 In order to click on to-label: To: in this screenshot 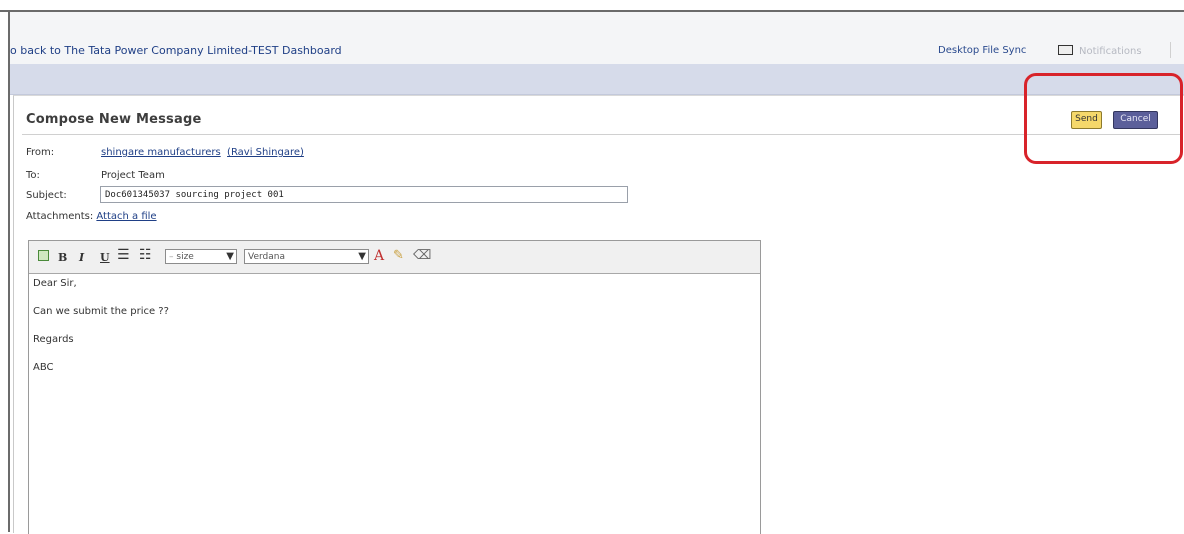, I will do `click(33, 175)`.